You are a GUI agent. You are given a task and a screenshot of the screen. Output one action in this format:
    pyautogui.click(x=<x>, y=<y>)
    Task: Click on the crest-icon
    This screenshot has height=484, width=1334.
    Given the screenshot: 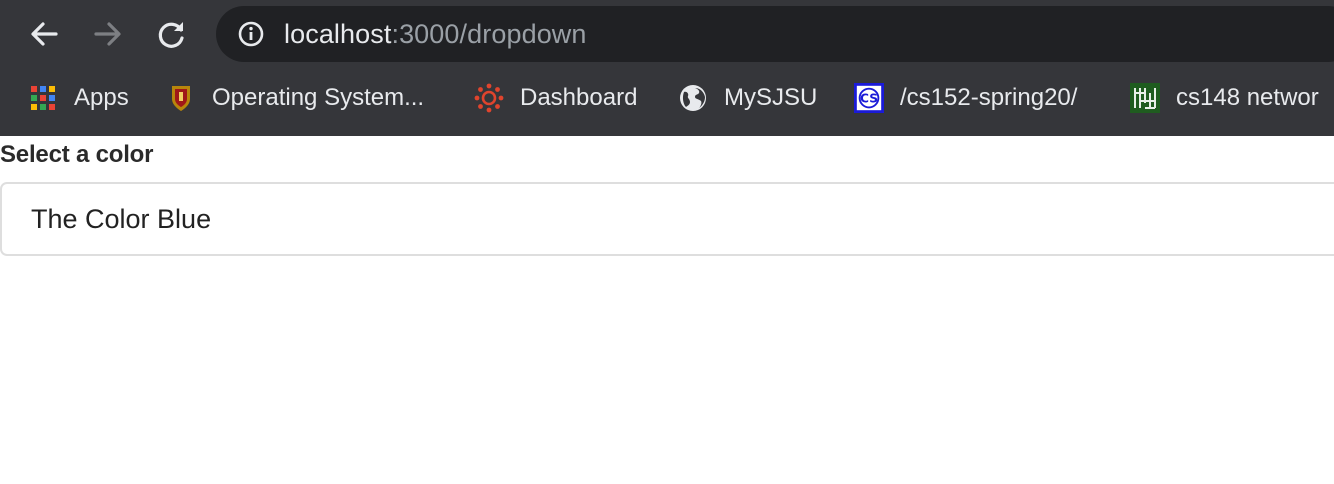 What is the action you would take?
    pyautogui.click(x=181, y=98)
    